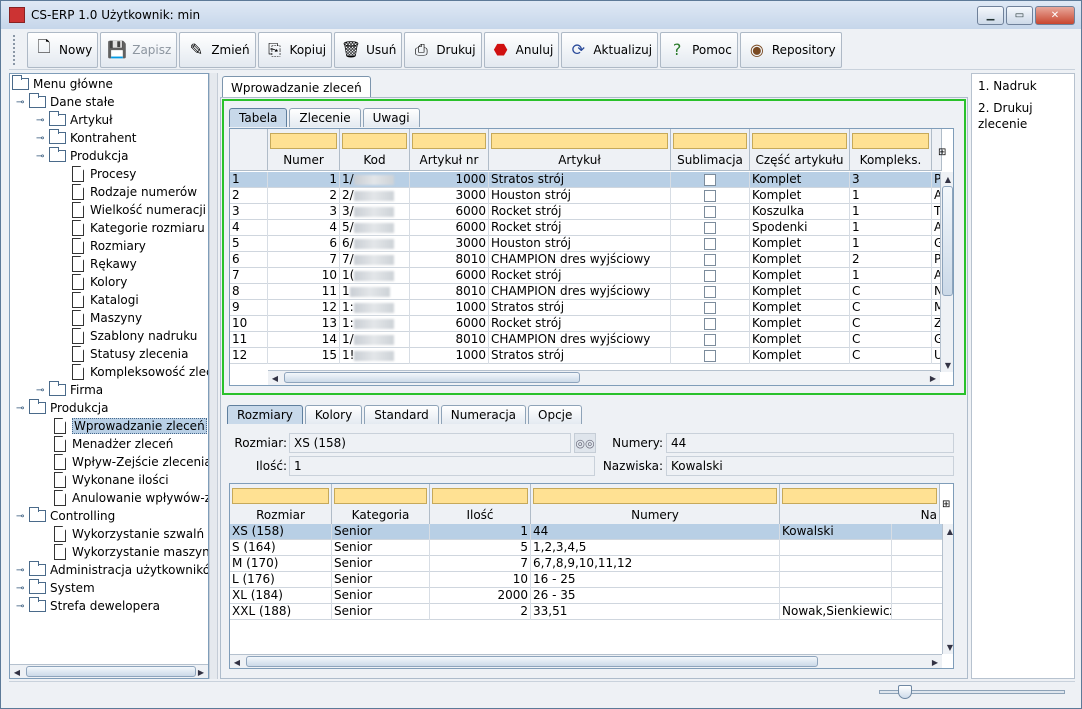 The width and height of the screenshot is (1082, 709). I want to click on tree-item-strefa-dewelopera: ⊸ Strefa dewelopera, so click(88, 606).